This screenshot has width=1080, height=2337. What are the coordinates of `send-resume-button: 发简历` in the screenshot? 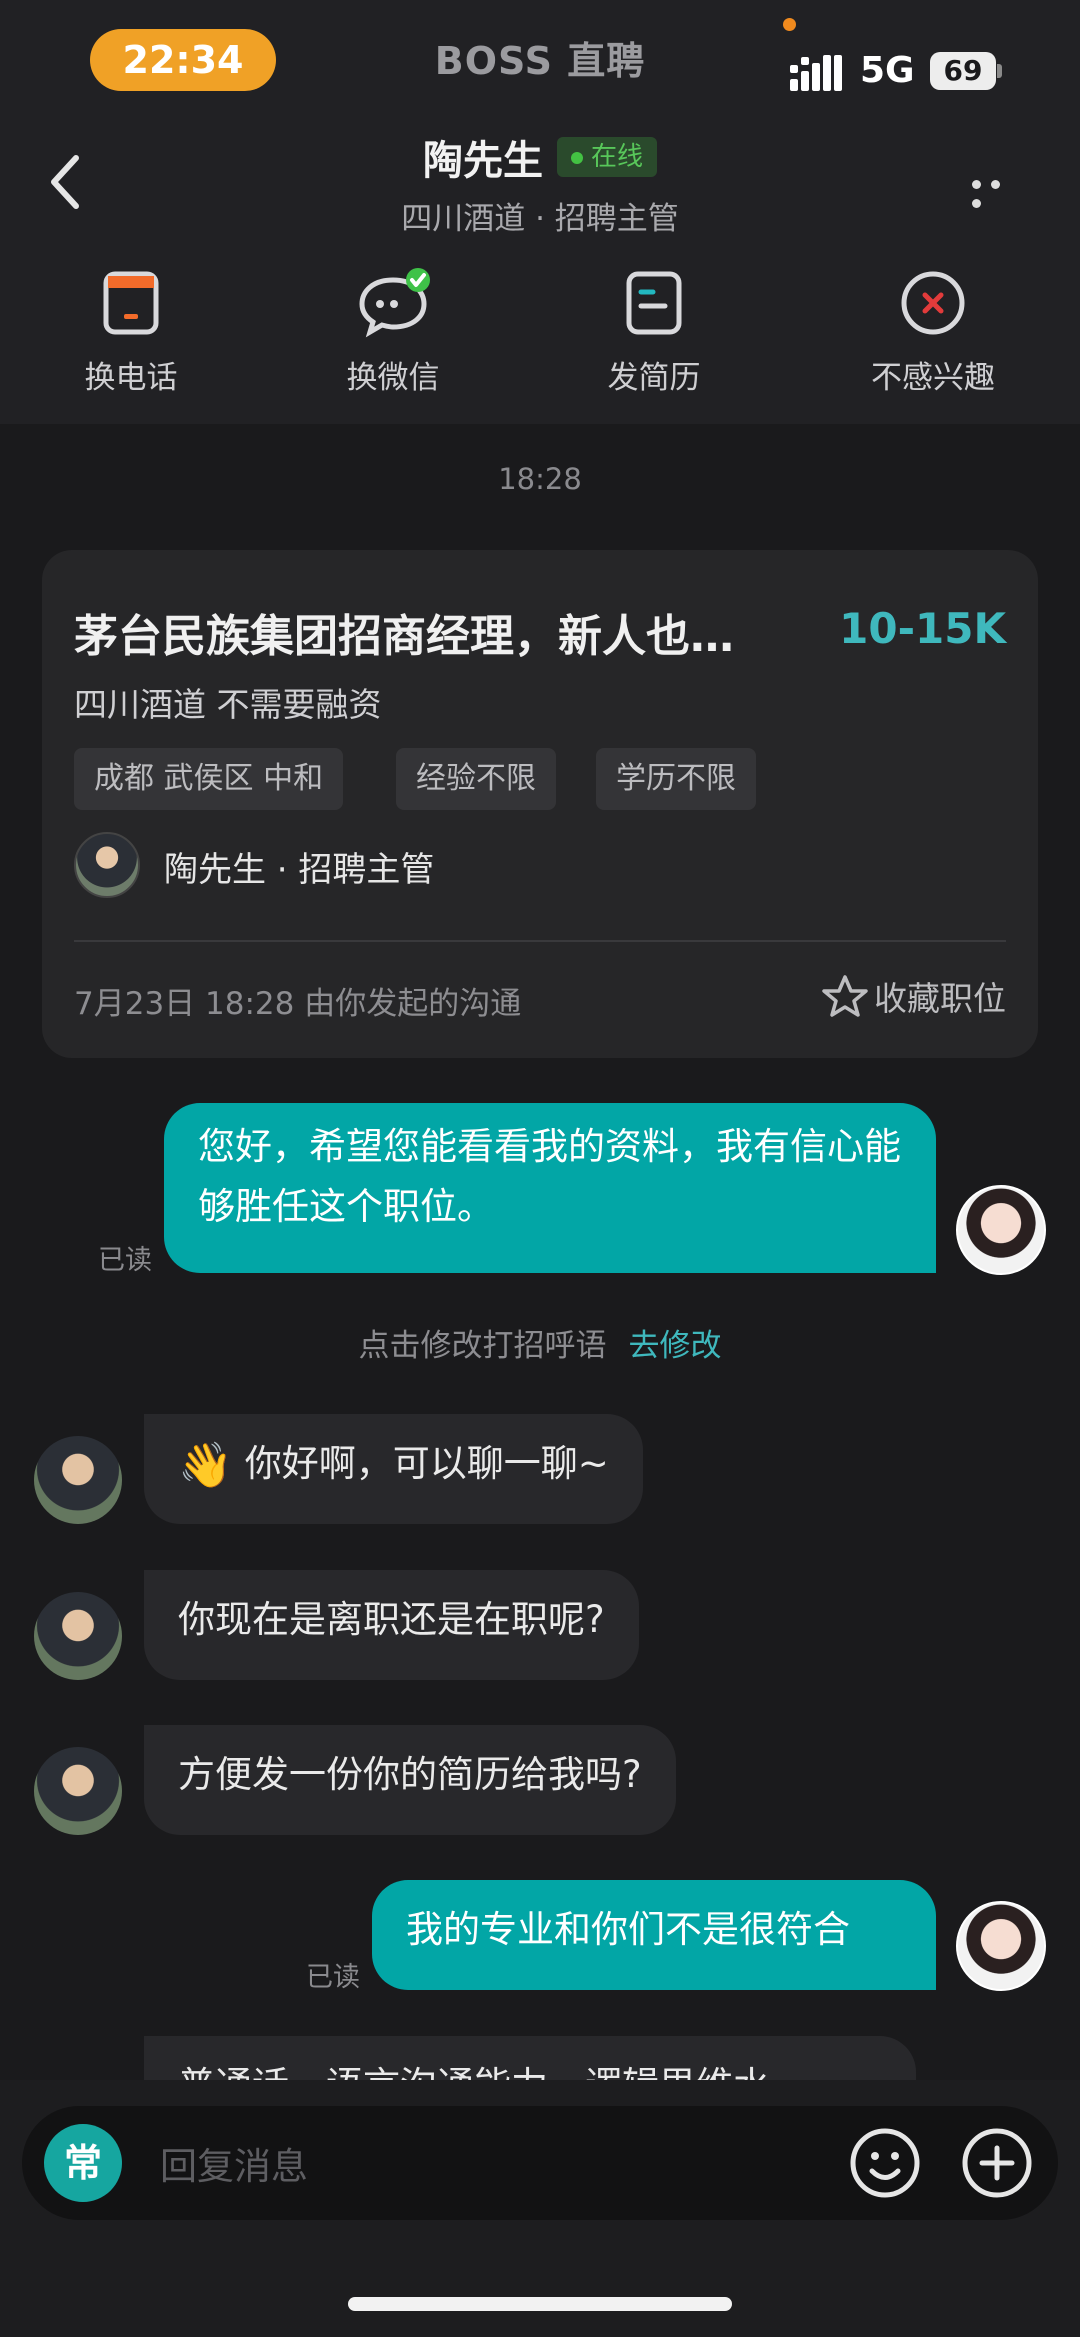 It's located at (654, 332).